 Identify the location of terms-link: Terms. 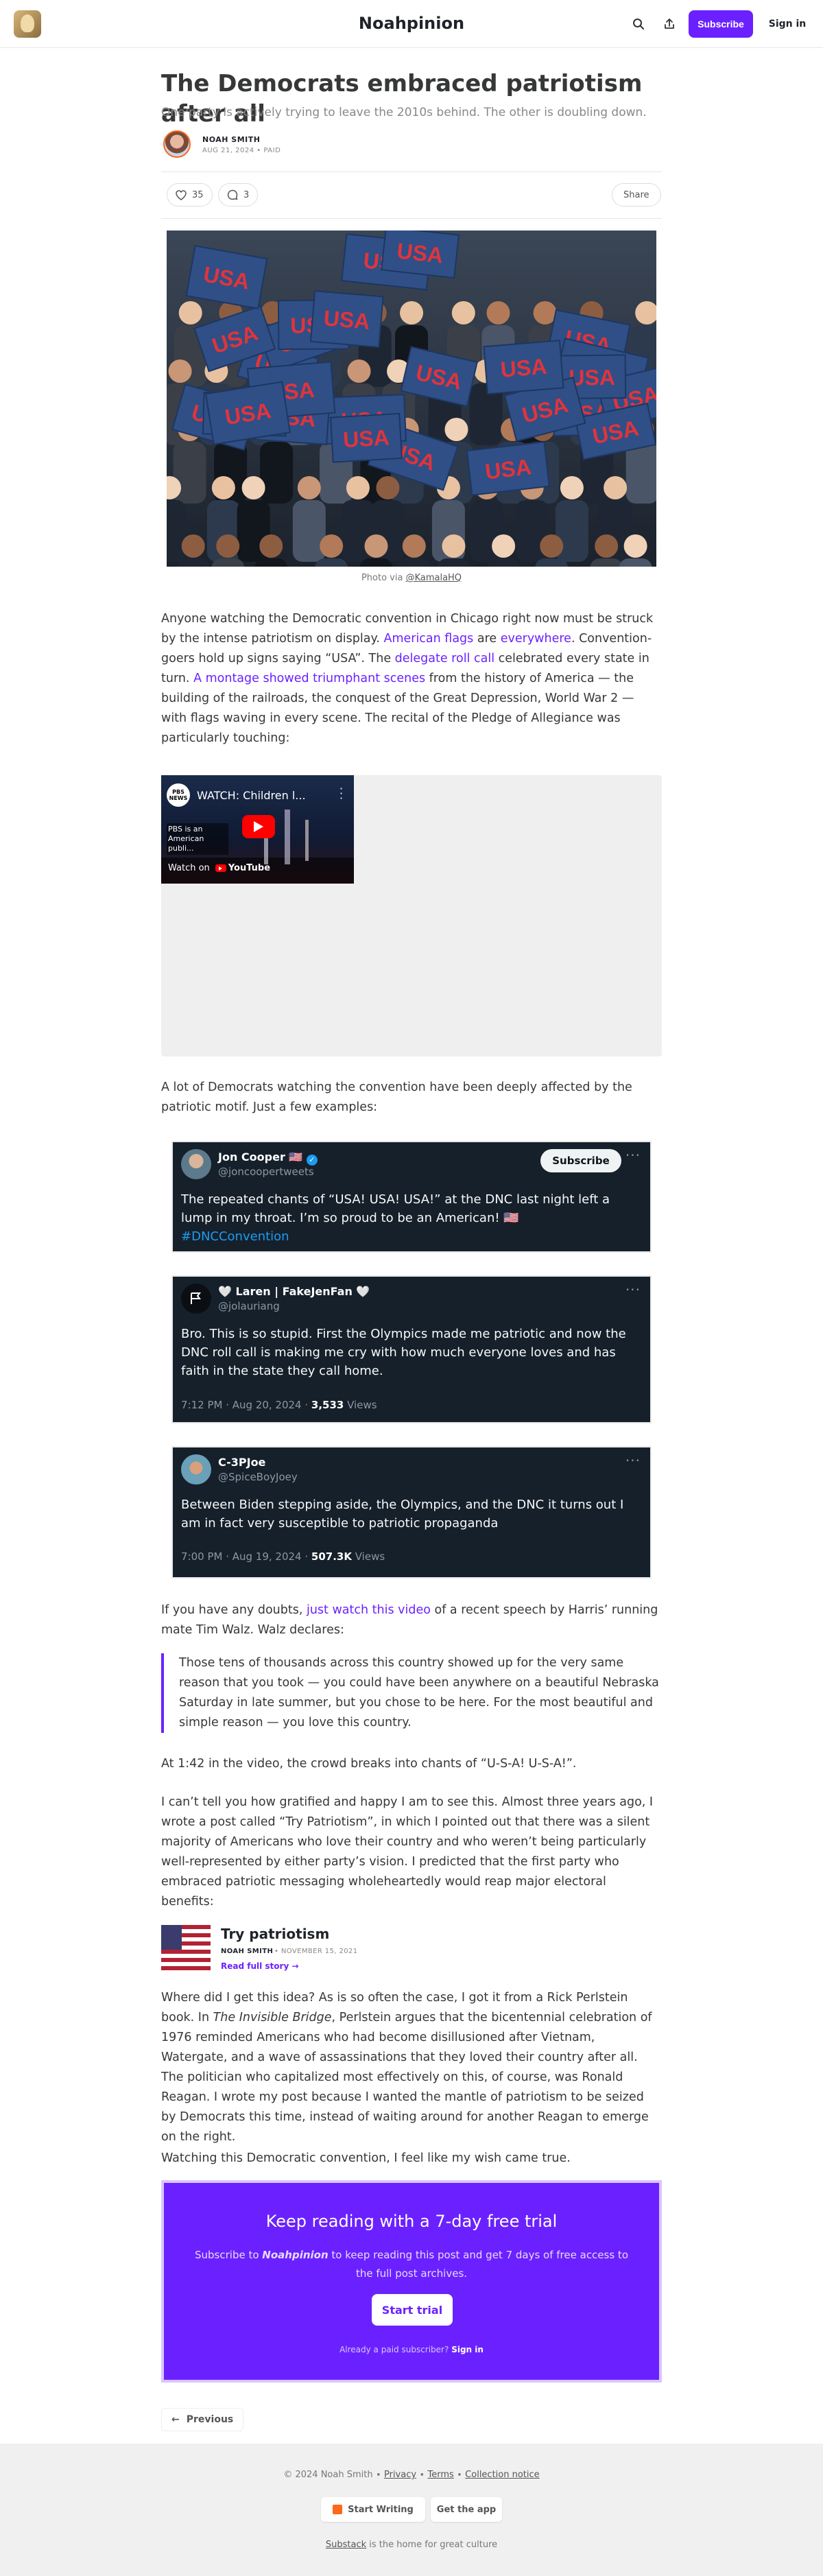
(440, 2475).